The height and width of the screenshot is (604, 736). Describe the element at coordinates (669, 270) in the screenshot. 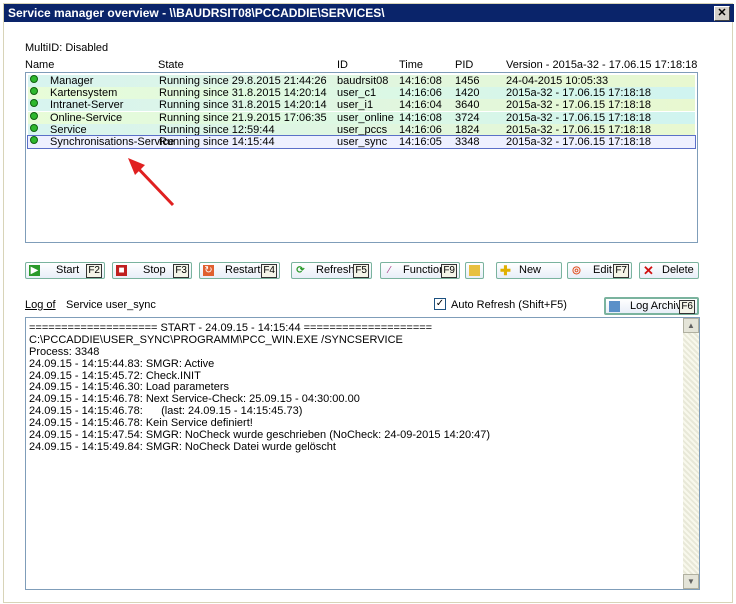

I see `delete-button: ✕ Delete` at that location.